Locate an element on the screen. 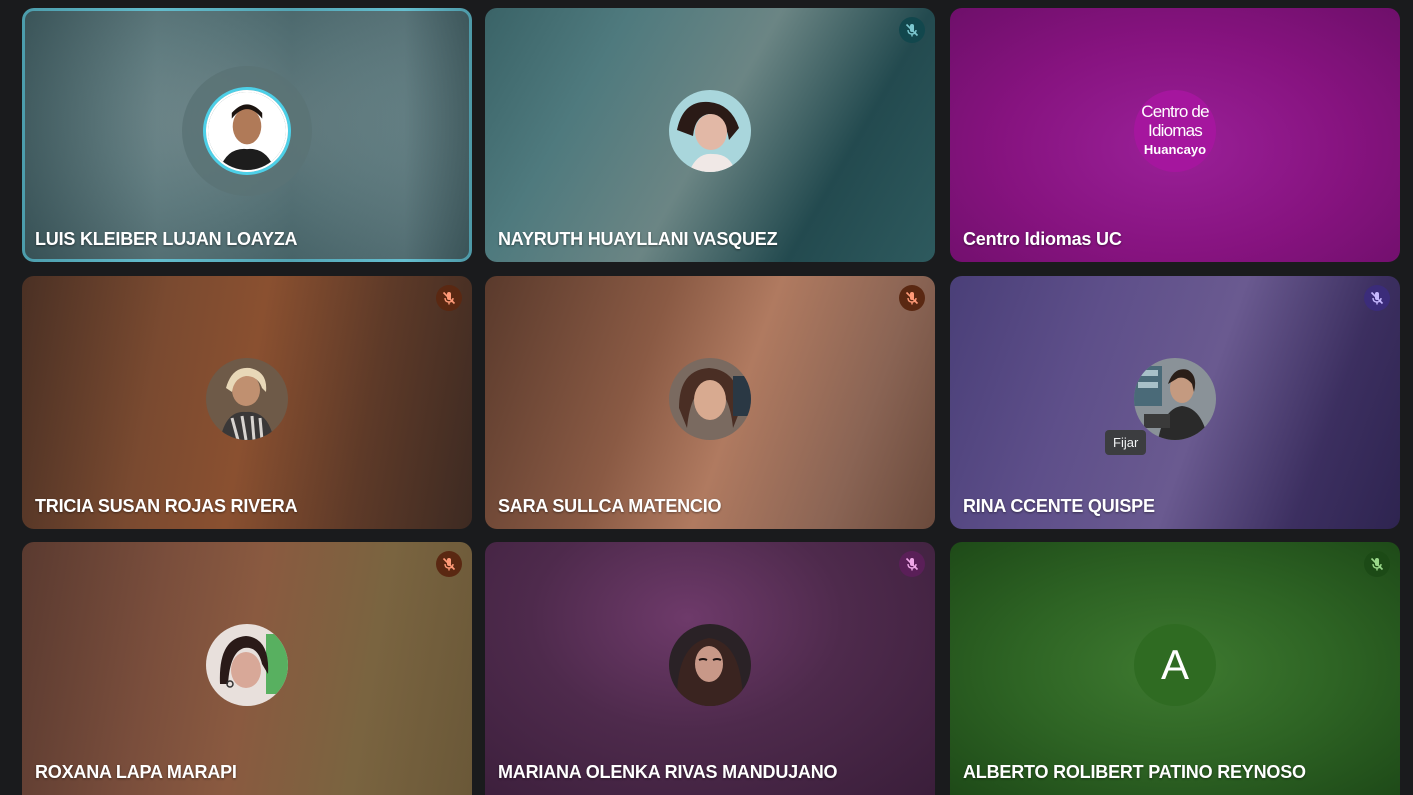 The height and width of the screenshot is (795, 1413). participant-tile-alberto: A ALBERTO ROLIBERT PATINO REYNOSO is located at coordinates (1175, 668).